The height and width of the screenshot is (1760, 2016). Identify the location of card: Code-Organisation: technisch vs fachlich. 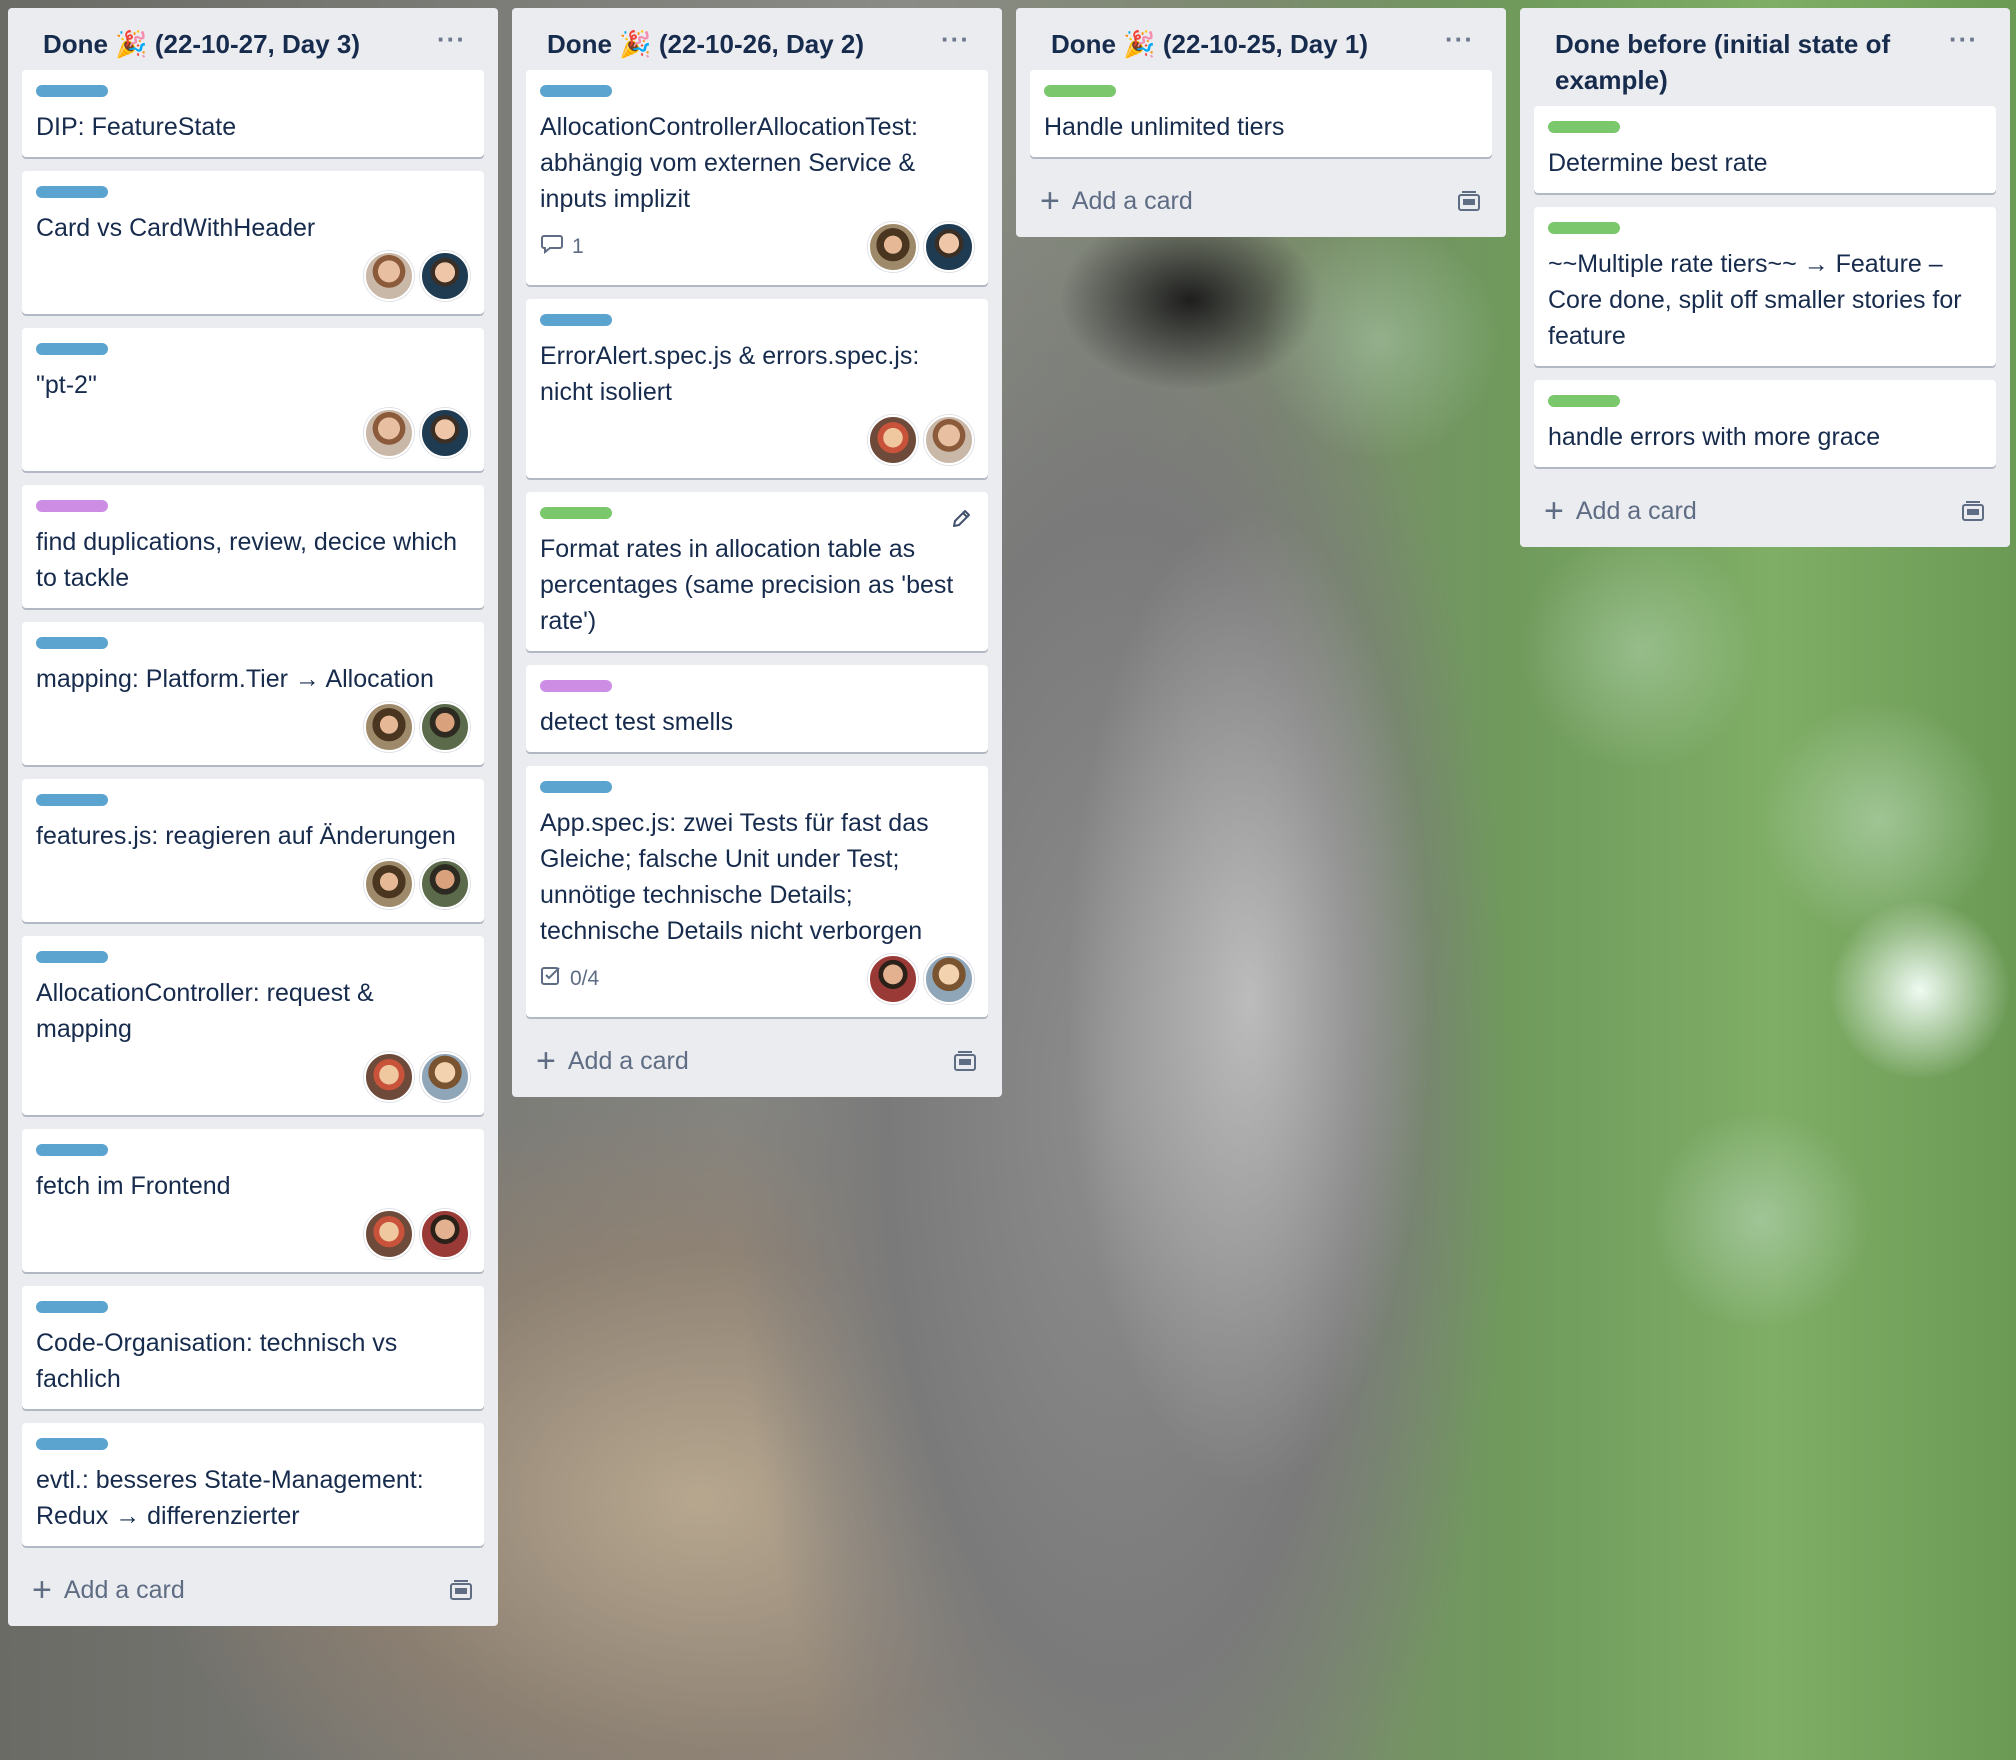
(253, 1347).